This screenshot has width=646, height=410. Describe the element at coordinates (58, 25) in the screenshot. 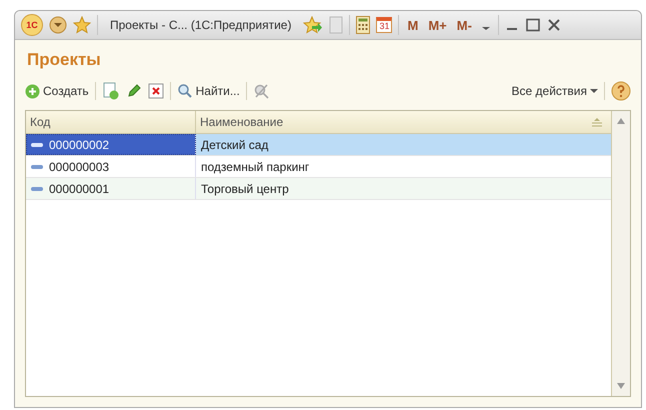

I see `dropdown-circle-icon` at that location.